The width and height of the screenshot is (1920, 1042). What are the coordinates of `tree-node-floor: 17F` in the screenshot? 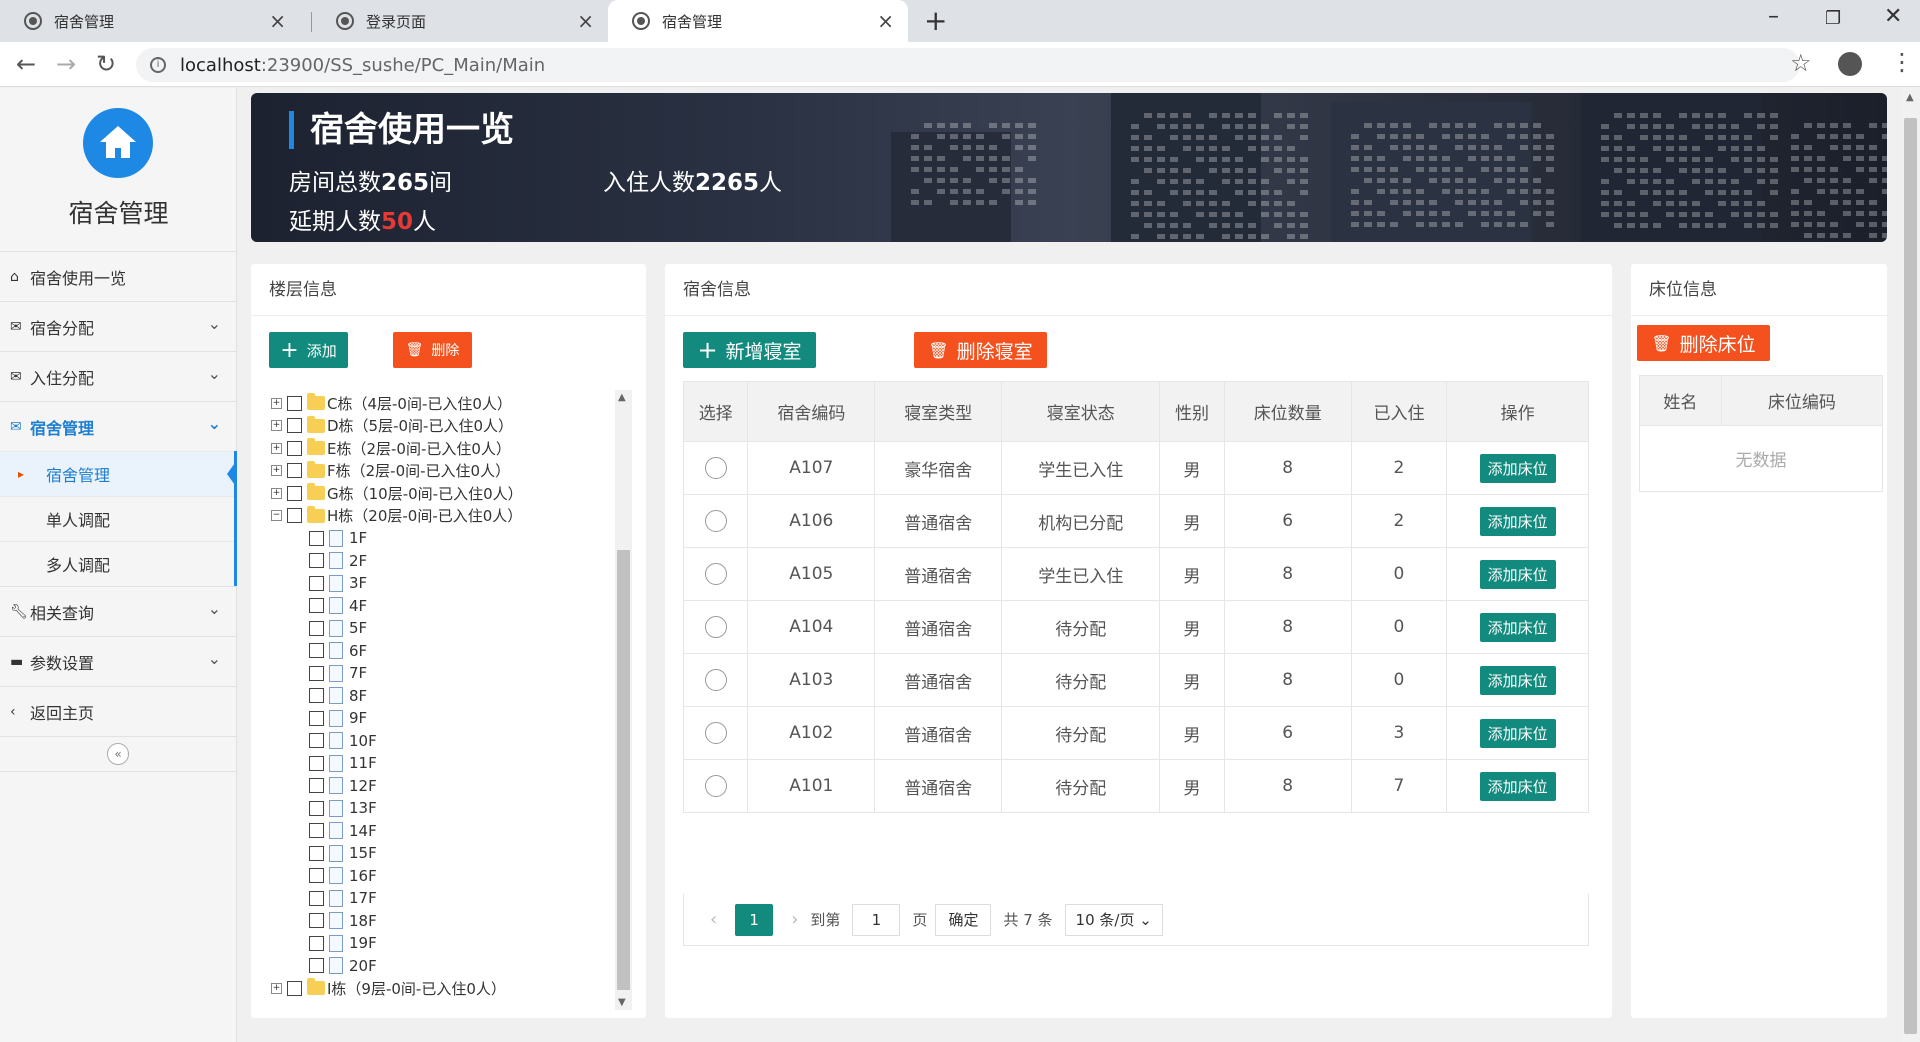 It's located at (448, 898).